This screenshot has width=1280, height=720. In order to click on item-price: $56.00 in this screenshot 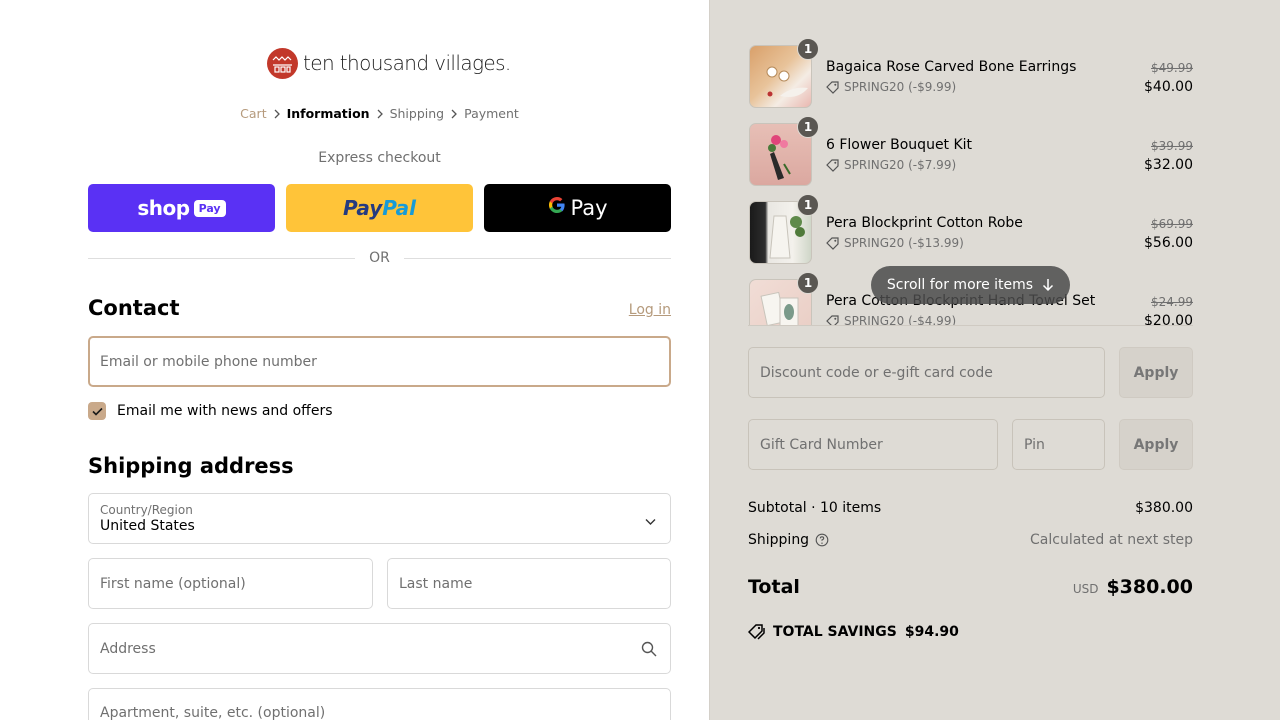, I will do `click(1168, 243)`.